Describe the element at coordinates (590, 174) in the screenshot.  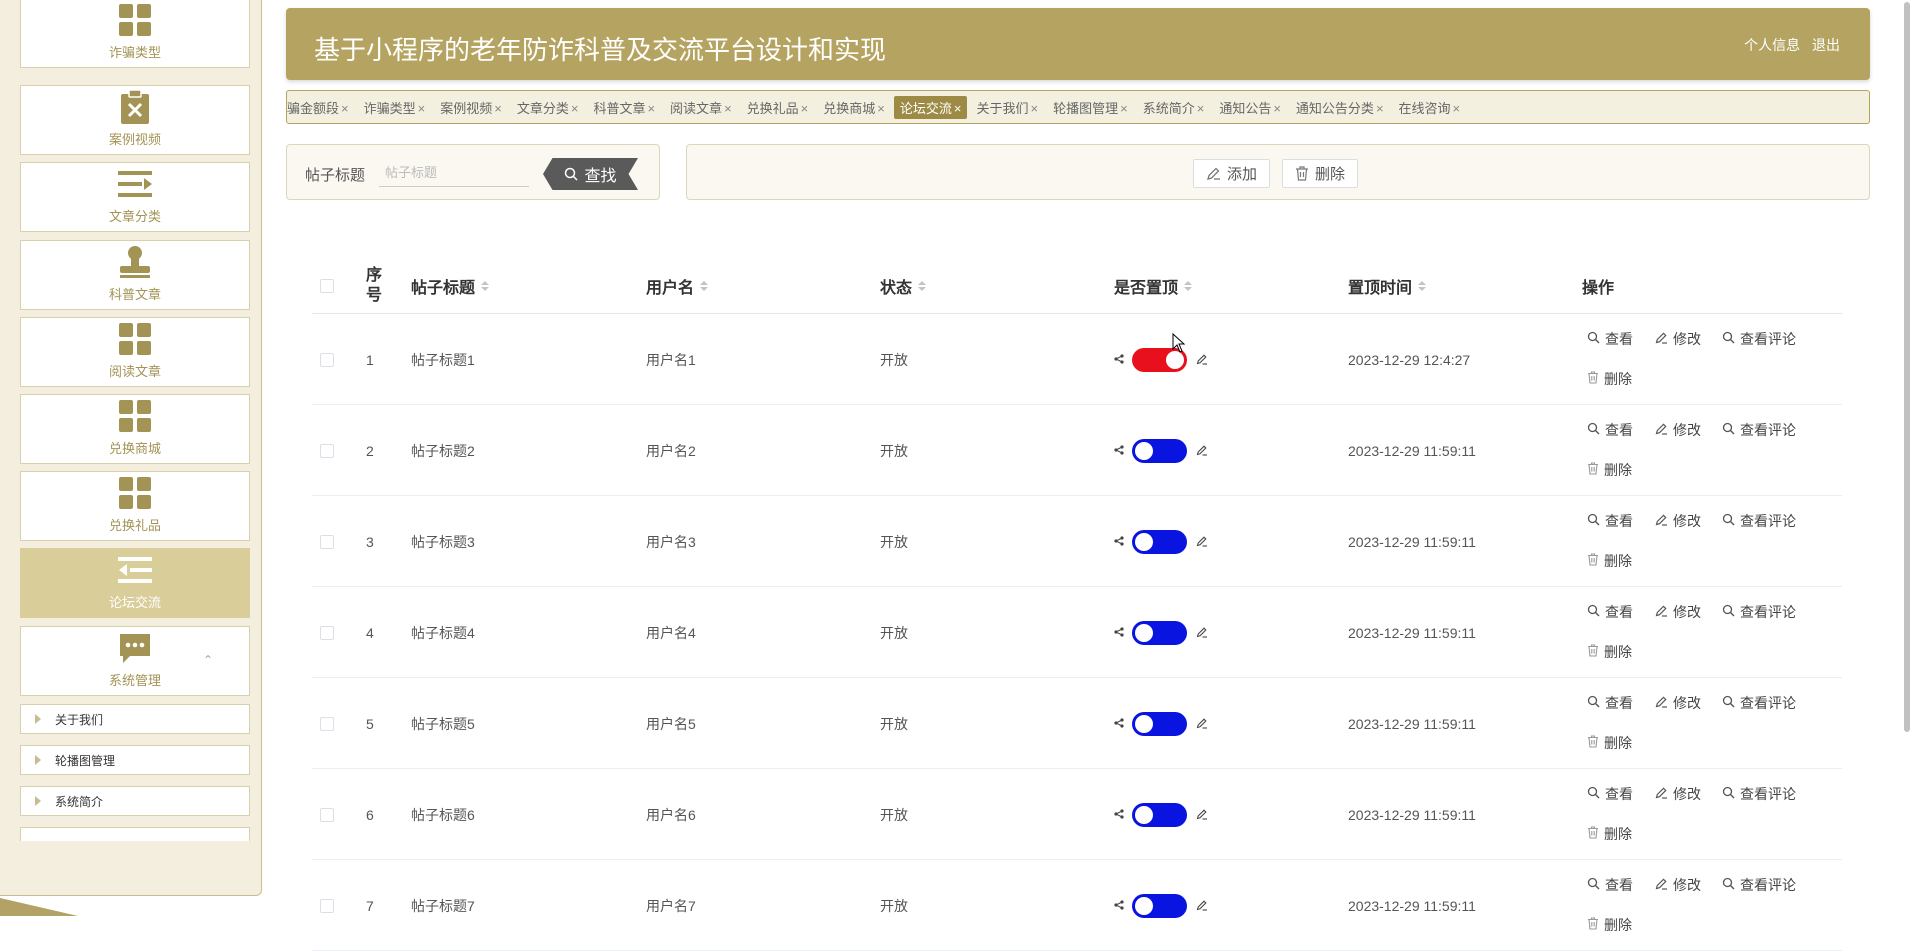
I see `search-button: 查找` at that location.